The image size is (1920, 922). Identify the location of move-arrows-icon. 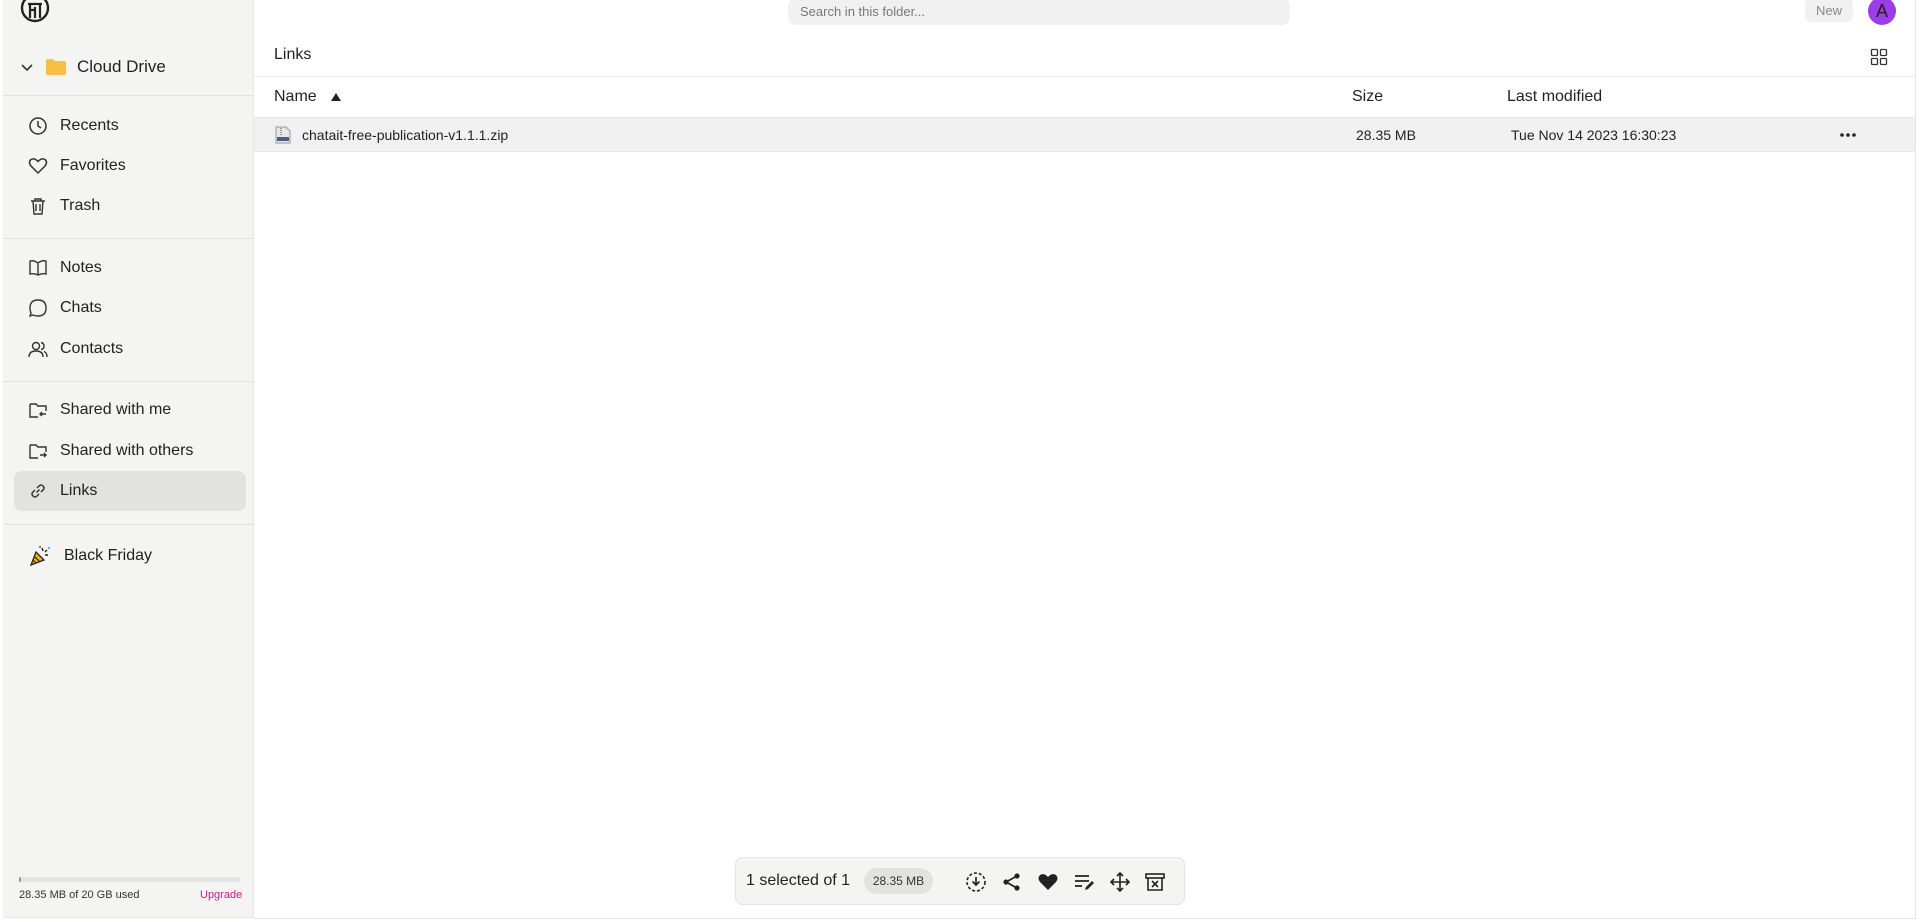
(1120, 882).